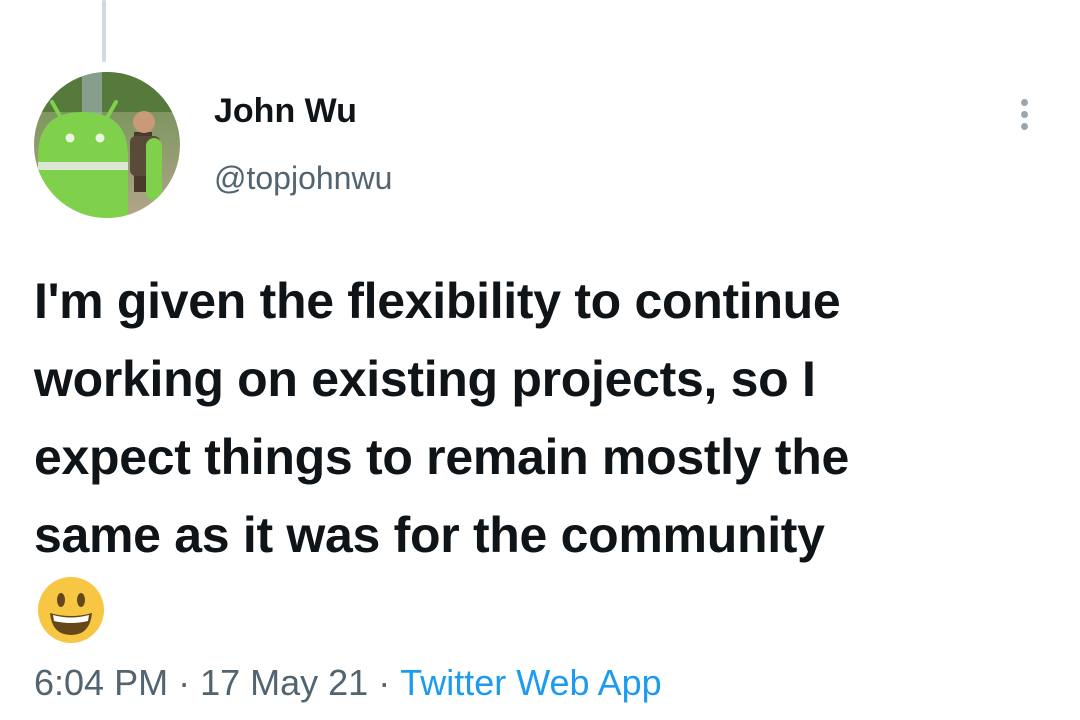 The width and height of the screenshot is (1080, 720). What do you see at coordinates (425, 379) in the screenshot?
I see `tweet-text-line: working on existing projects, so I` at bounding box center [425, 379].